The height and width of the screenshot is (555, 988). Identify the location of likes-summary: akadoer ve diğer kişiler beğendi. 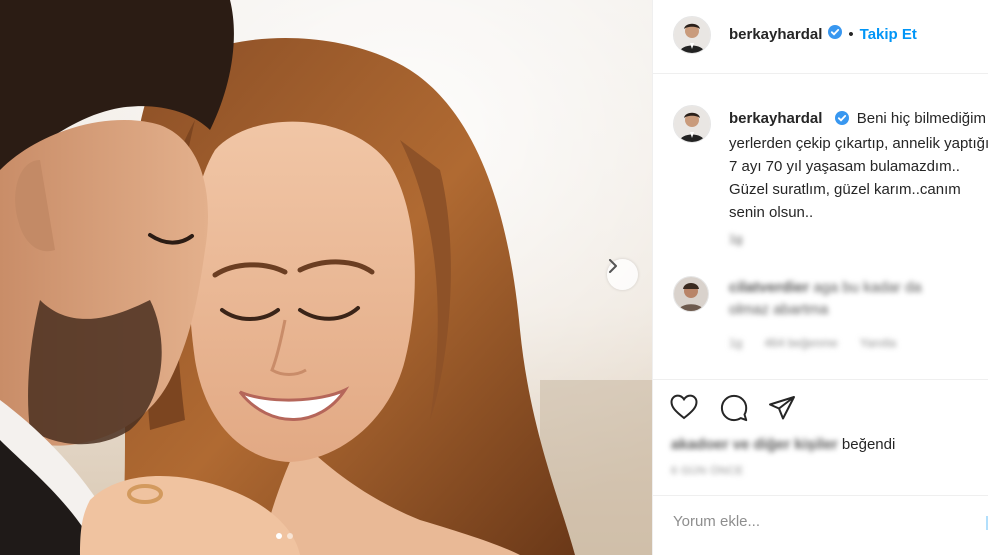
(783, 444).